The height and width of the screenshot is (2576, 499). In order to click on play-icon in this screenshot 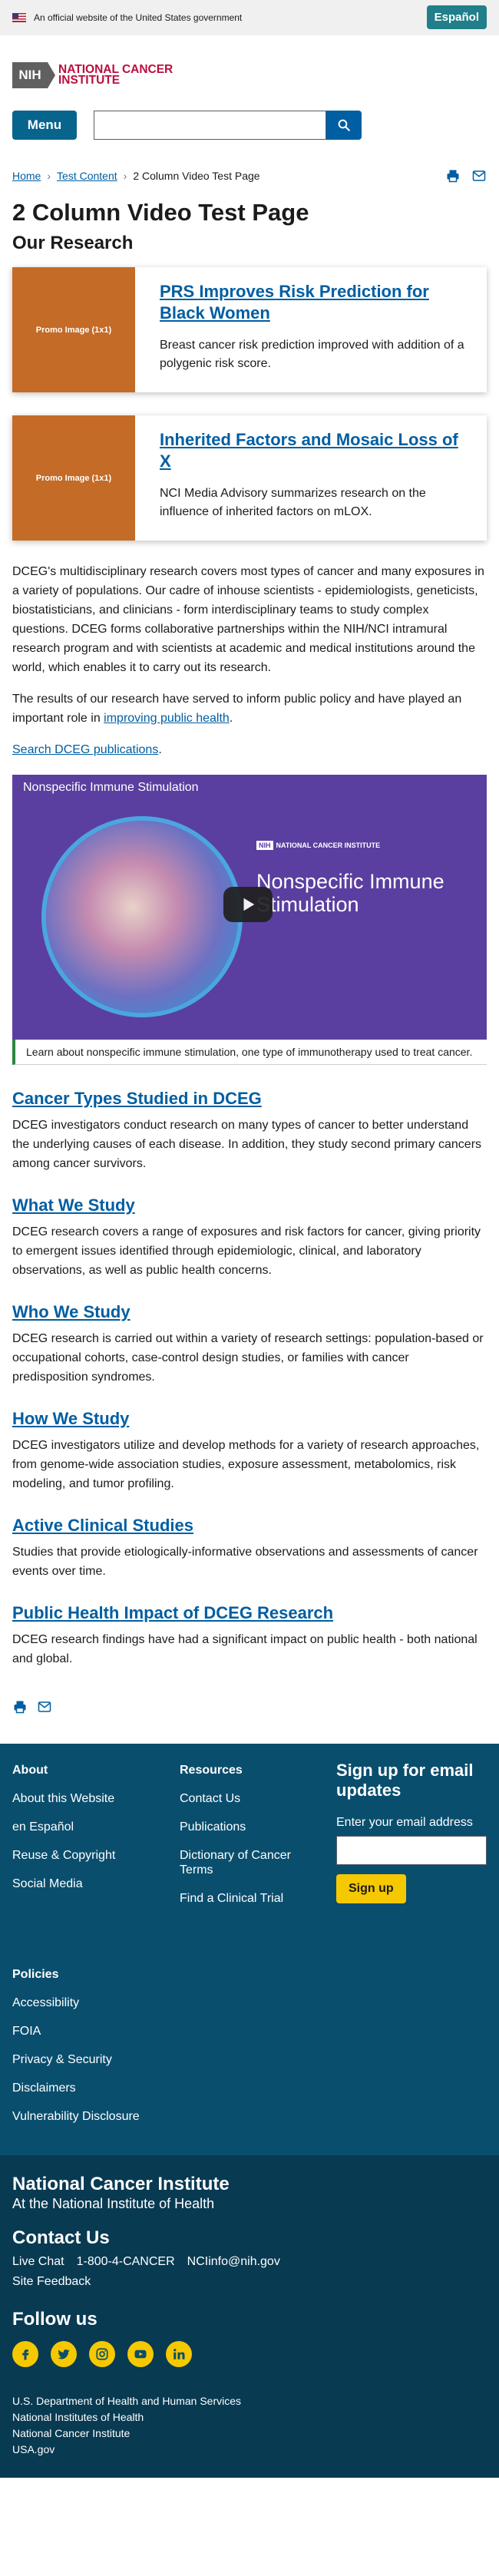, I will do `click(249, 905)`.